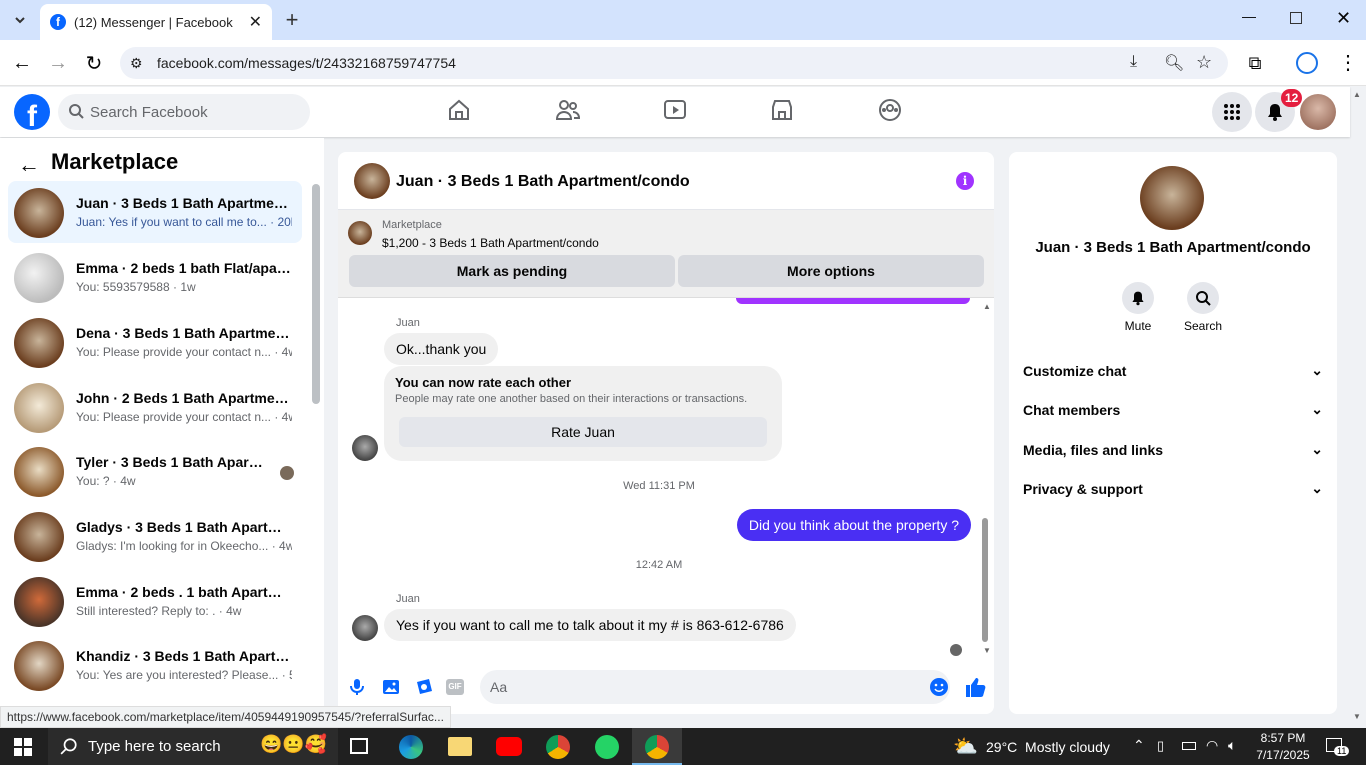  Describe the element at coordinates (1048, 747) in the screenshot. I see `weather-text: 29°C Mostly cloudy` at that location.